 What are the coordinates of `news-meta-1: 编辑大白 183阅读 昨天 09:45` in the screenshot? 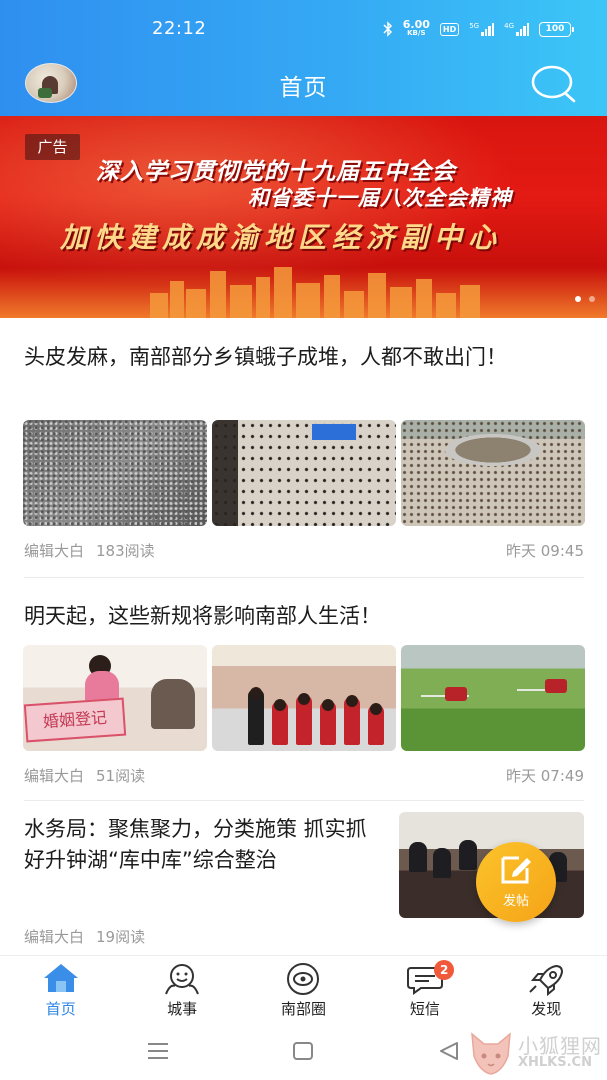 It's located at (304, 550).